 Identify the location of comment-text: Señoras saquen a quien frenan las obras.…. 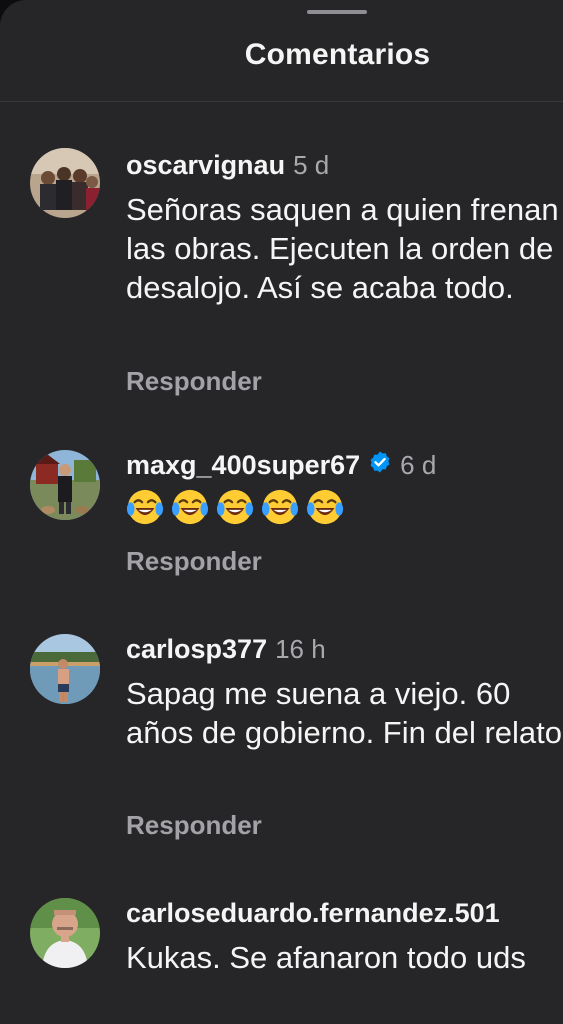
(342, 248).